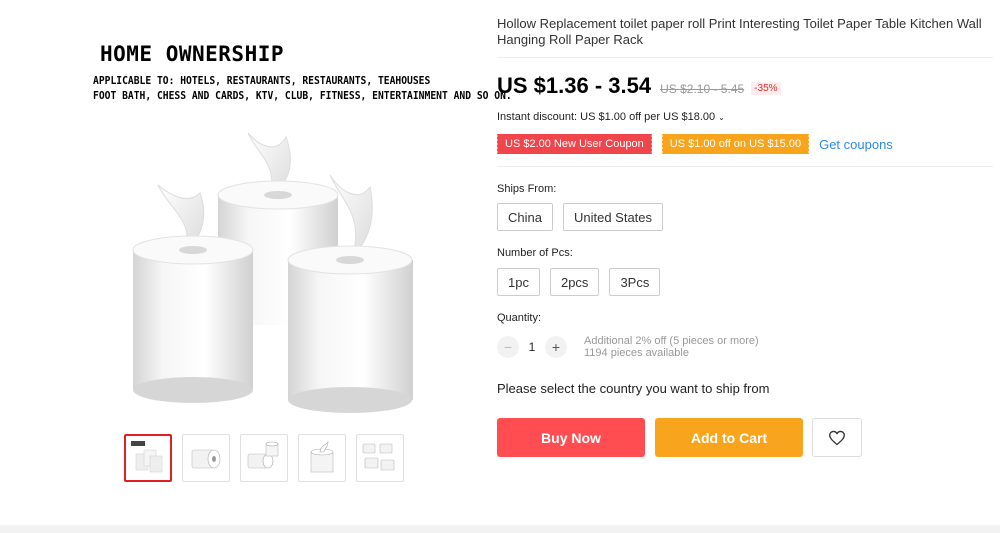 The width and height of the screenshot is (1000, 533). What do you see at coordinates (532, 347) in the screenshot?
I see `quantity-value: 1` at bounding box center [532, 347].